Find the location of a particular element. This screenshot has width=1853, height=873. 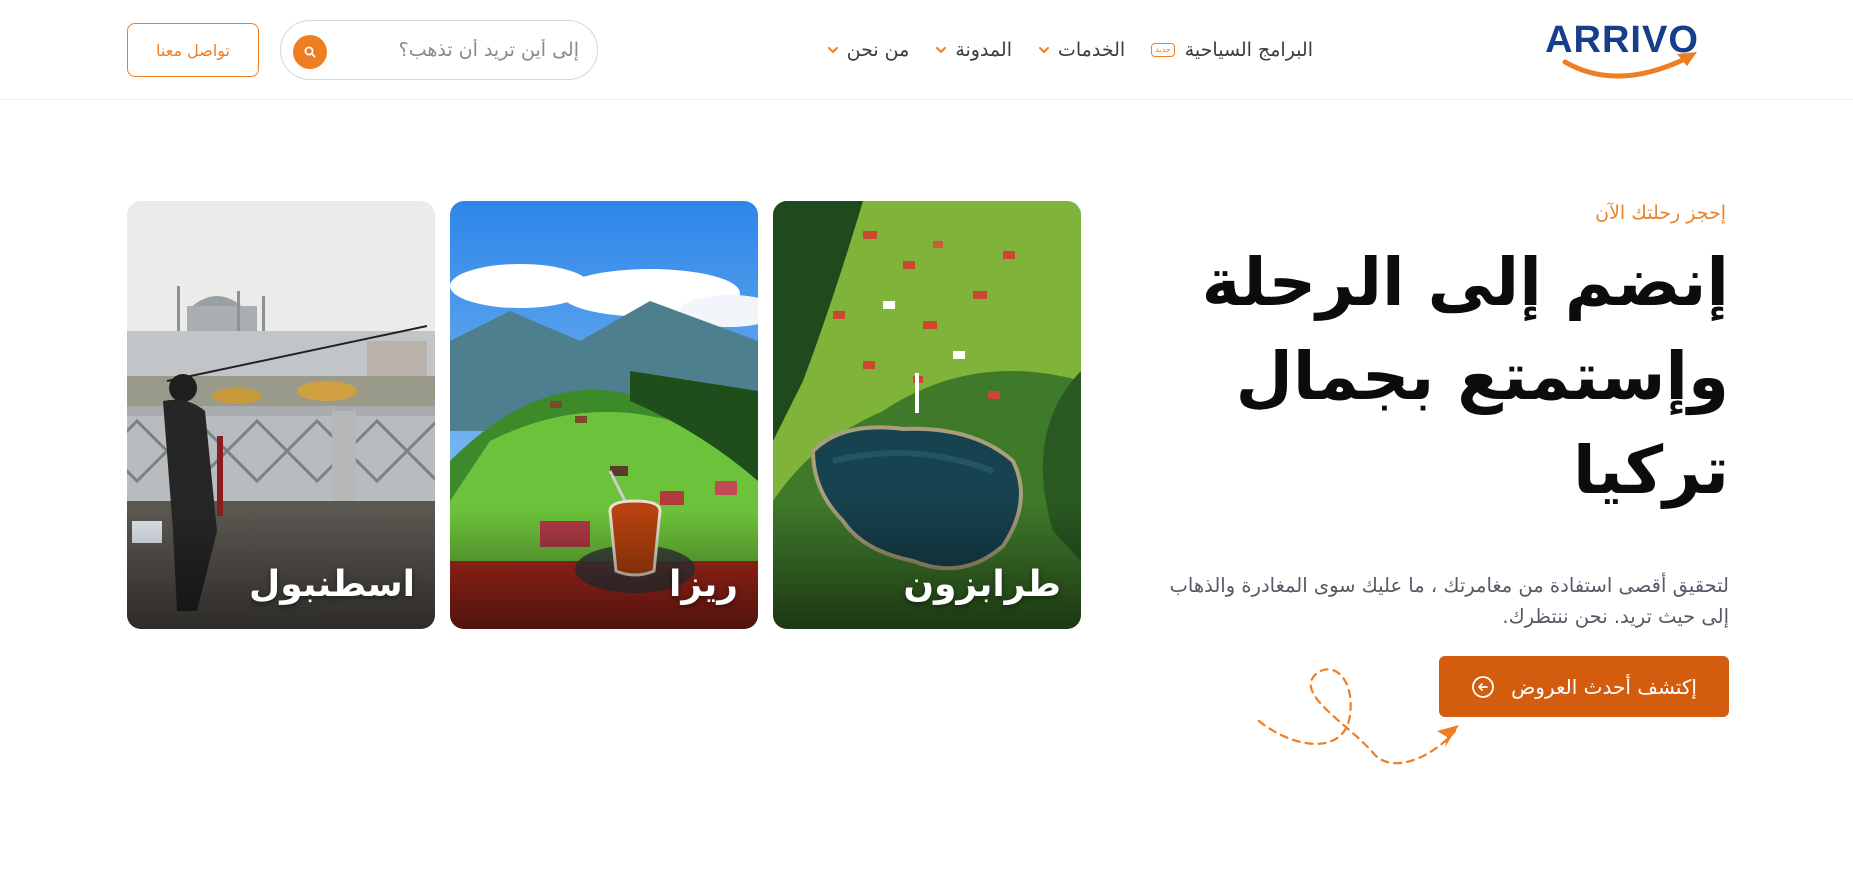

hero-title-line: وإستمتع بجمال is located at coordinates (1482, 376).